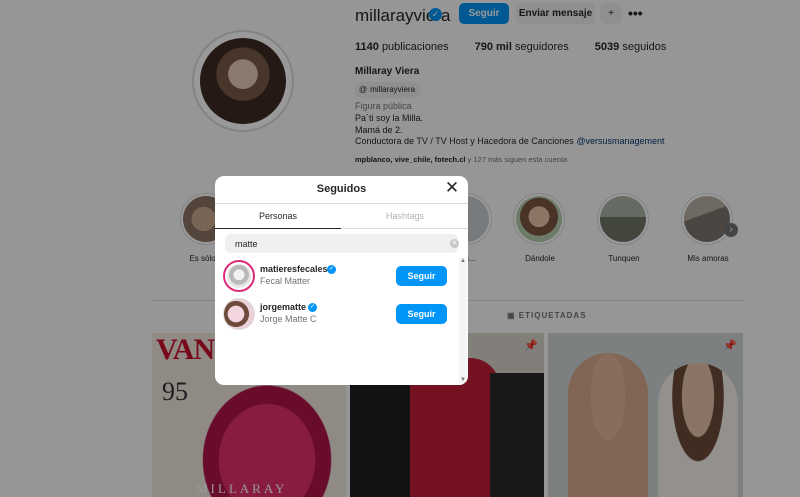 The width and height of the screenshot is (800, 497). Describe the element at coordinates (278, 216) in the screenshot. I see `tab-people: Personas` at that location.